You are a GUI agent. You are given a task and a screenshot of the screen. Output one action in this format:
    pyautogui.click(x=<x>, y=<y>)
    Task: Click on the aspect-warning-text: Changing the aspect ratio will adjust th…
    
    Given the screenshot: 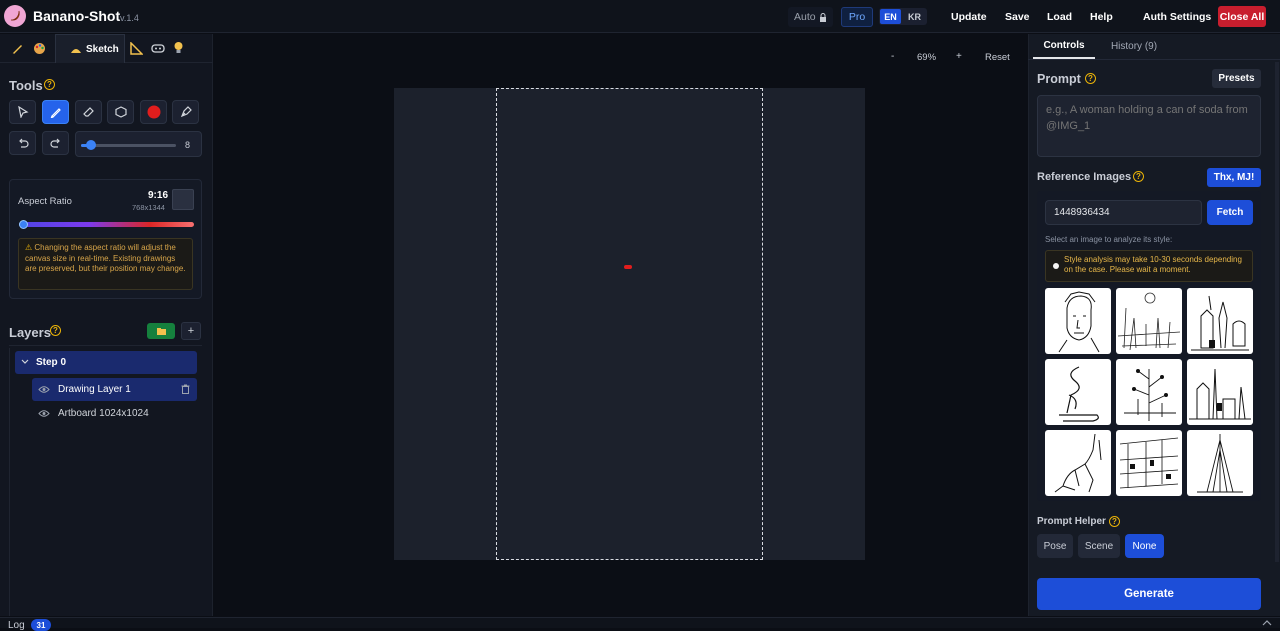 What is the action you would take?
    pyautogui.click(x=105, y=258)
    